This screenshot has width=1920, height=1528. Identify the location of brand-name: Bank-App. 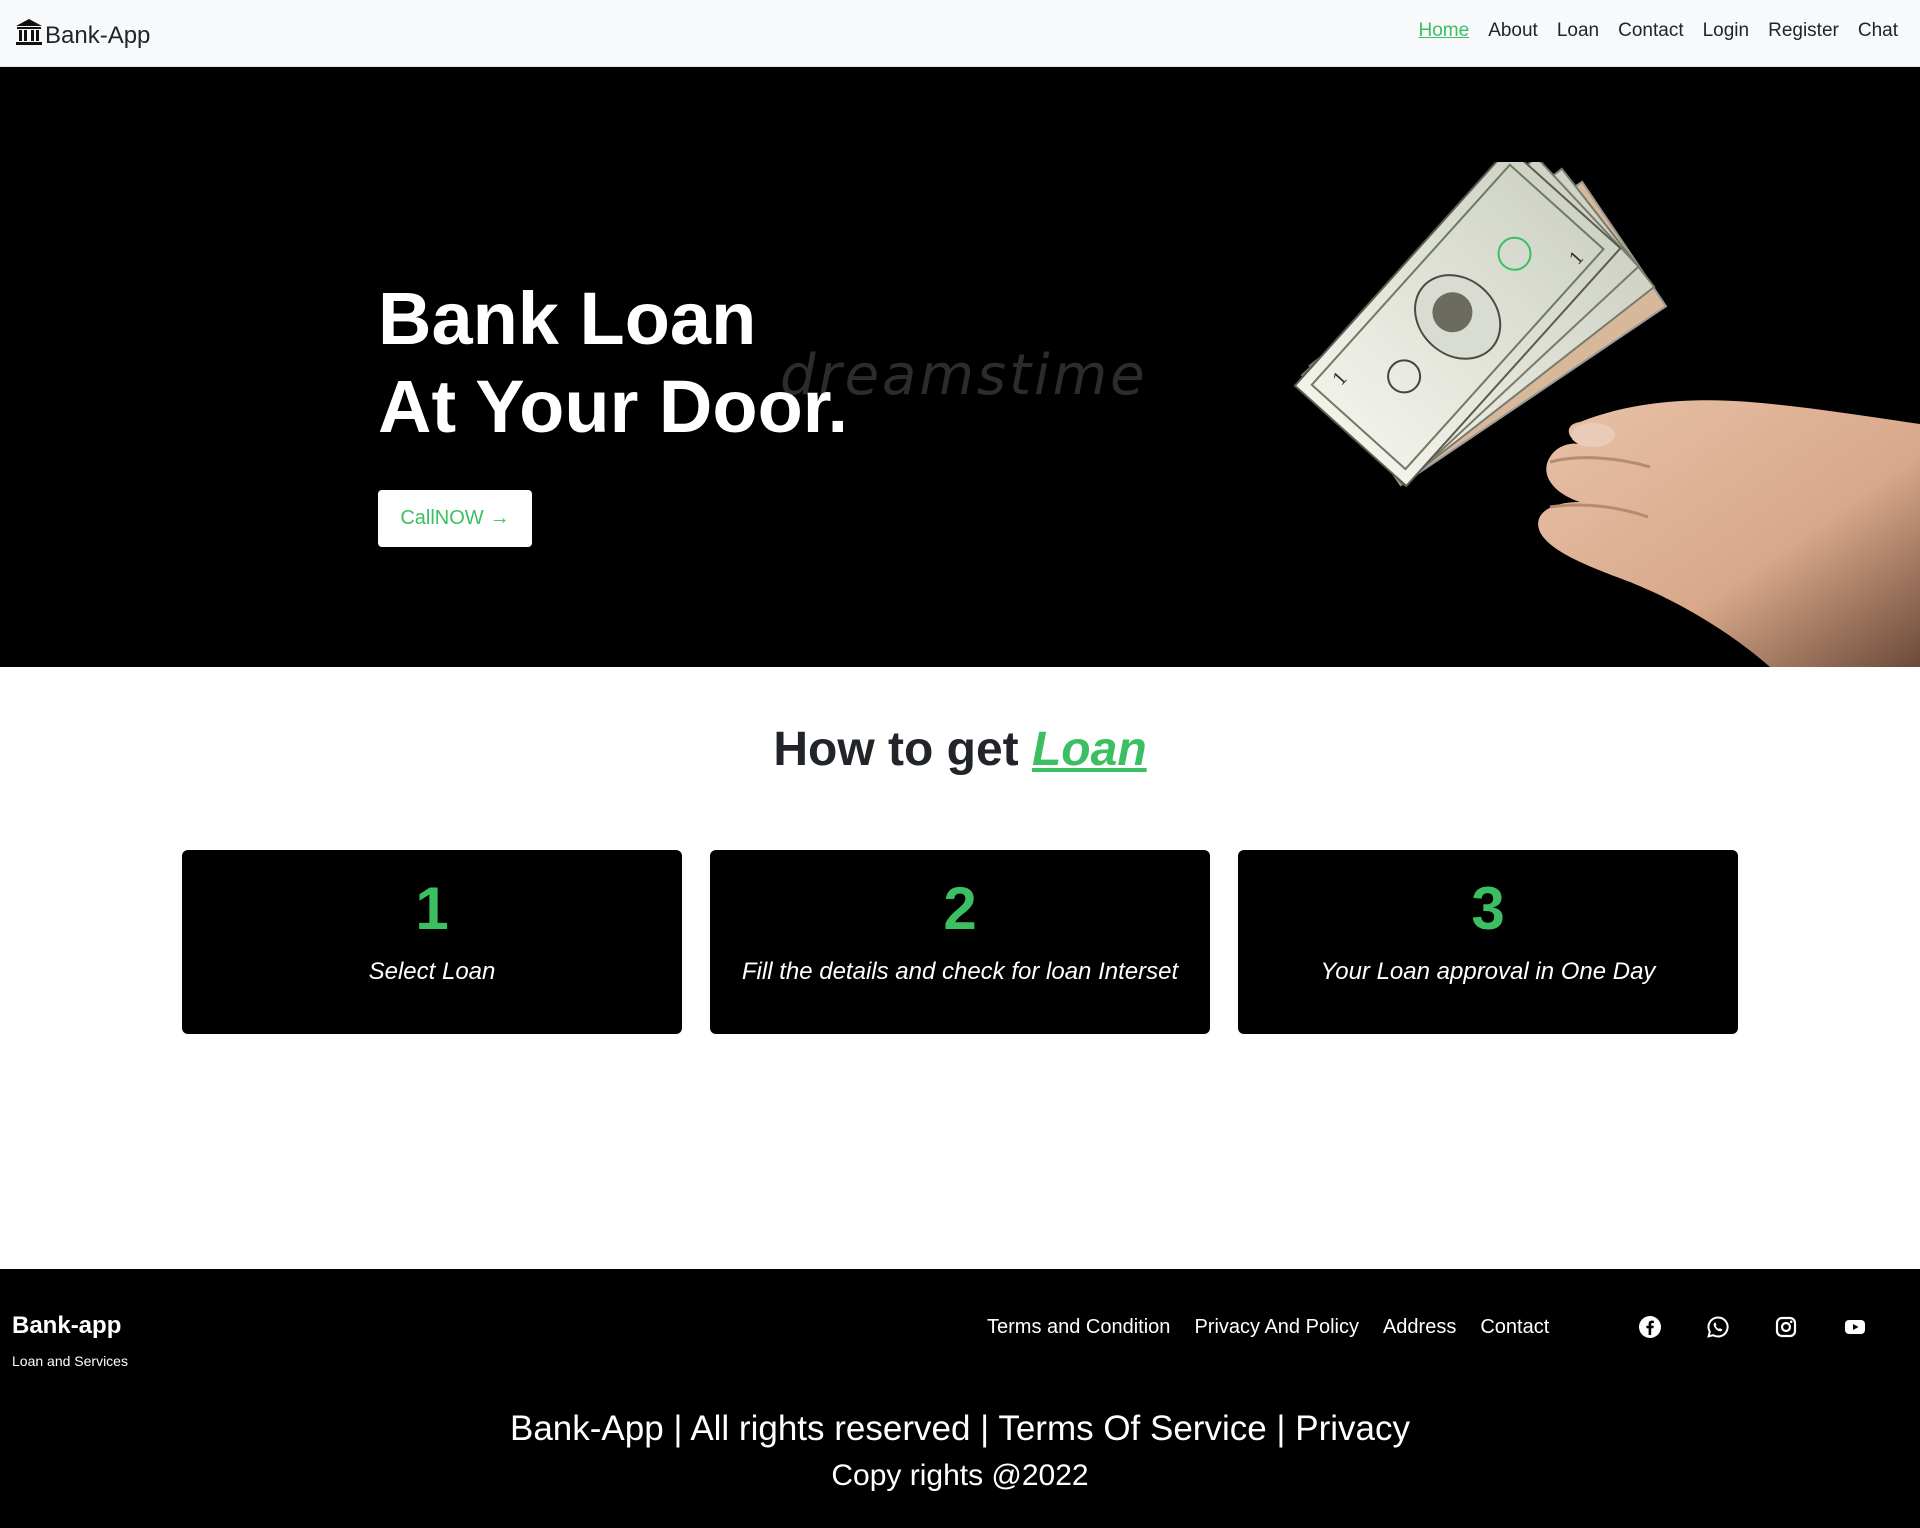
(98, 35).